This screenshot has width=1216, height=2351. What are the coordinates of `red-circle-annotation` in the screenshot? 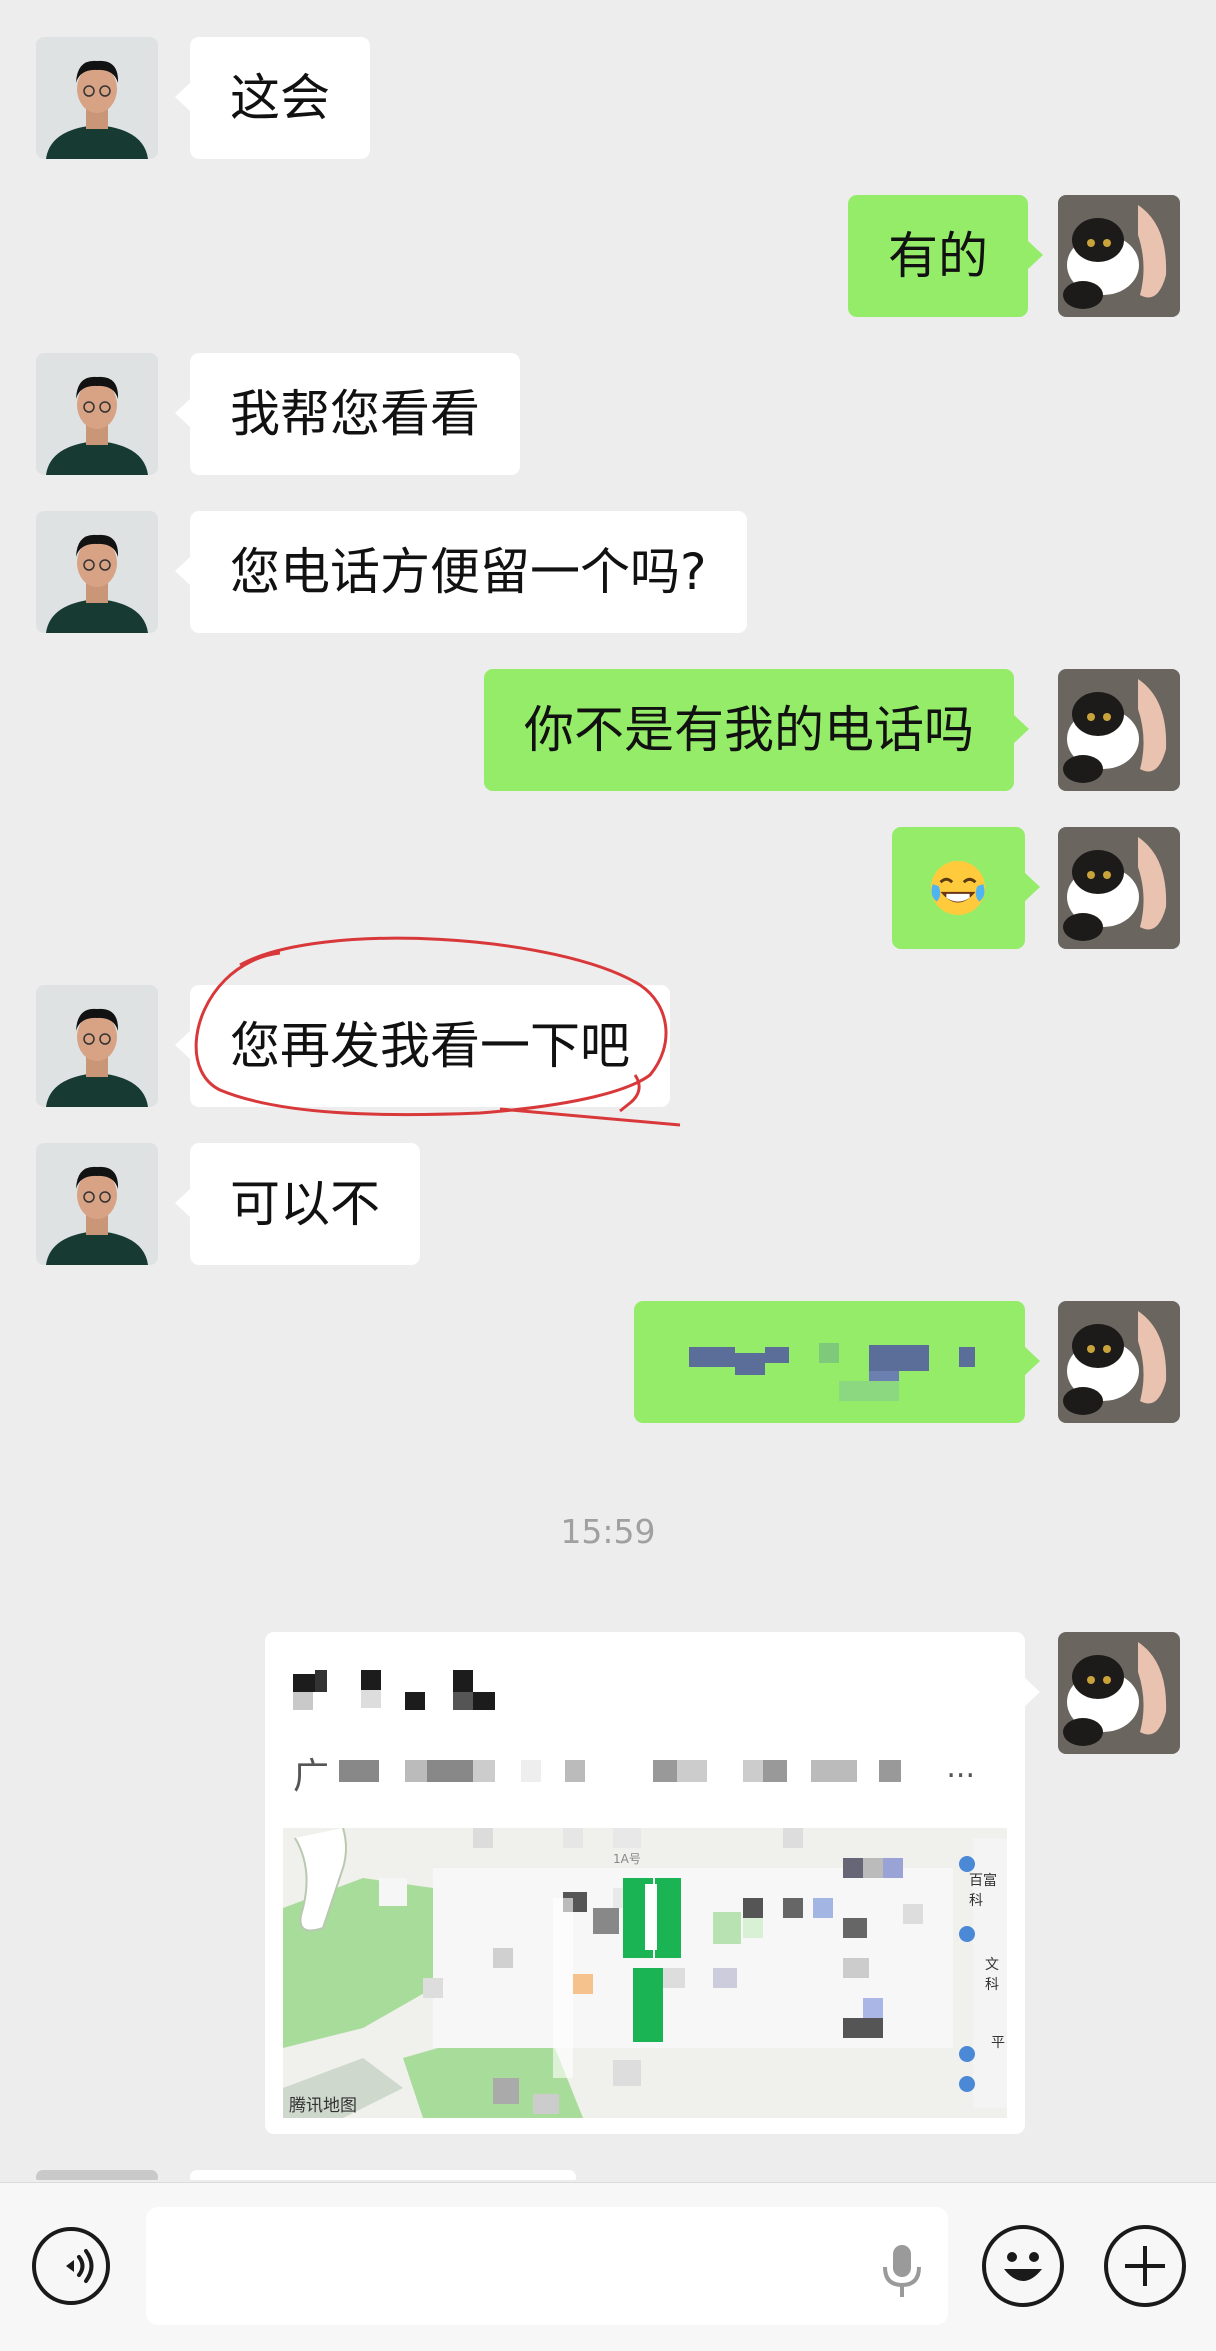 It's located at (437, 1031).